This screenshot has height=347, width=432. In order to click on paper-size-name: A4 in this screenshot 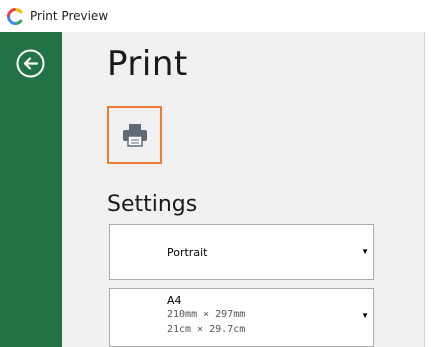, I will do `click(174, 300)`.